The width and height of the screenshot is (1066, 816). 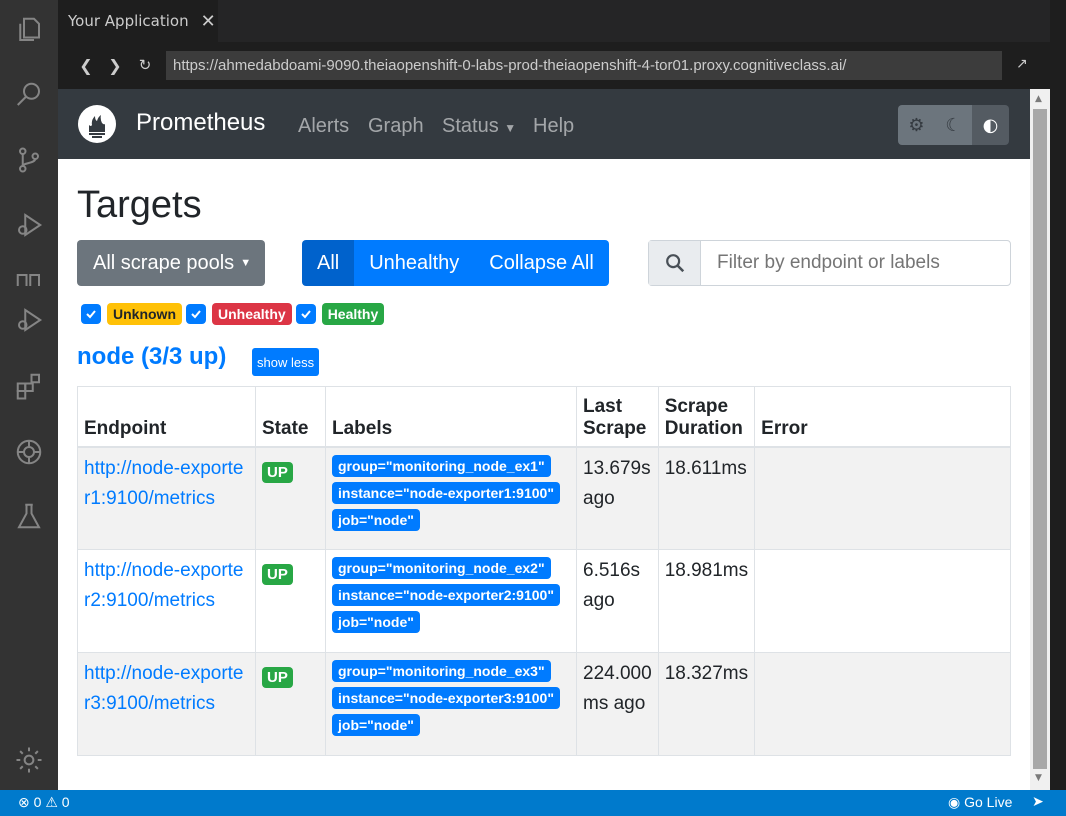 What do you see at coordinates (29, 225) in the screenshot?
I see `debug-icon` at bounding box center [29, 225].